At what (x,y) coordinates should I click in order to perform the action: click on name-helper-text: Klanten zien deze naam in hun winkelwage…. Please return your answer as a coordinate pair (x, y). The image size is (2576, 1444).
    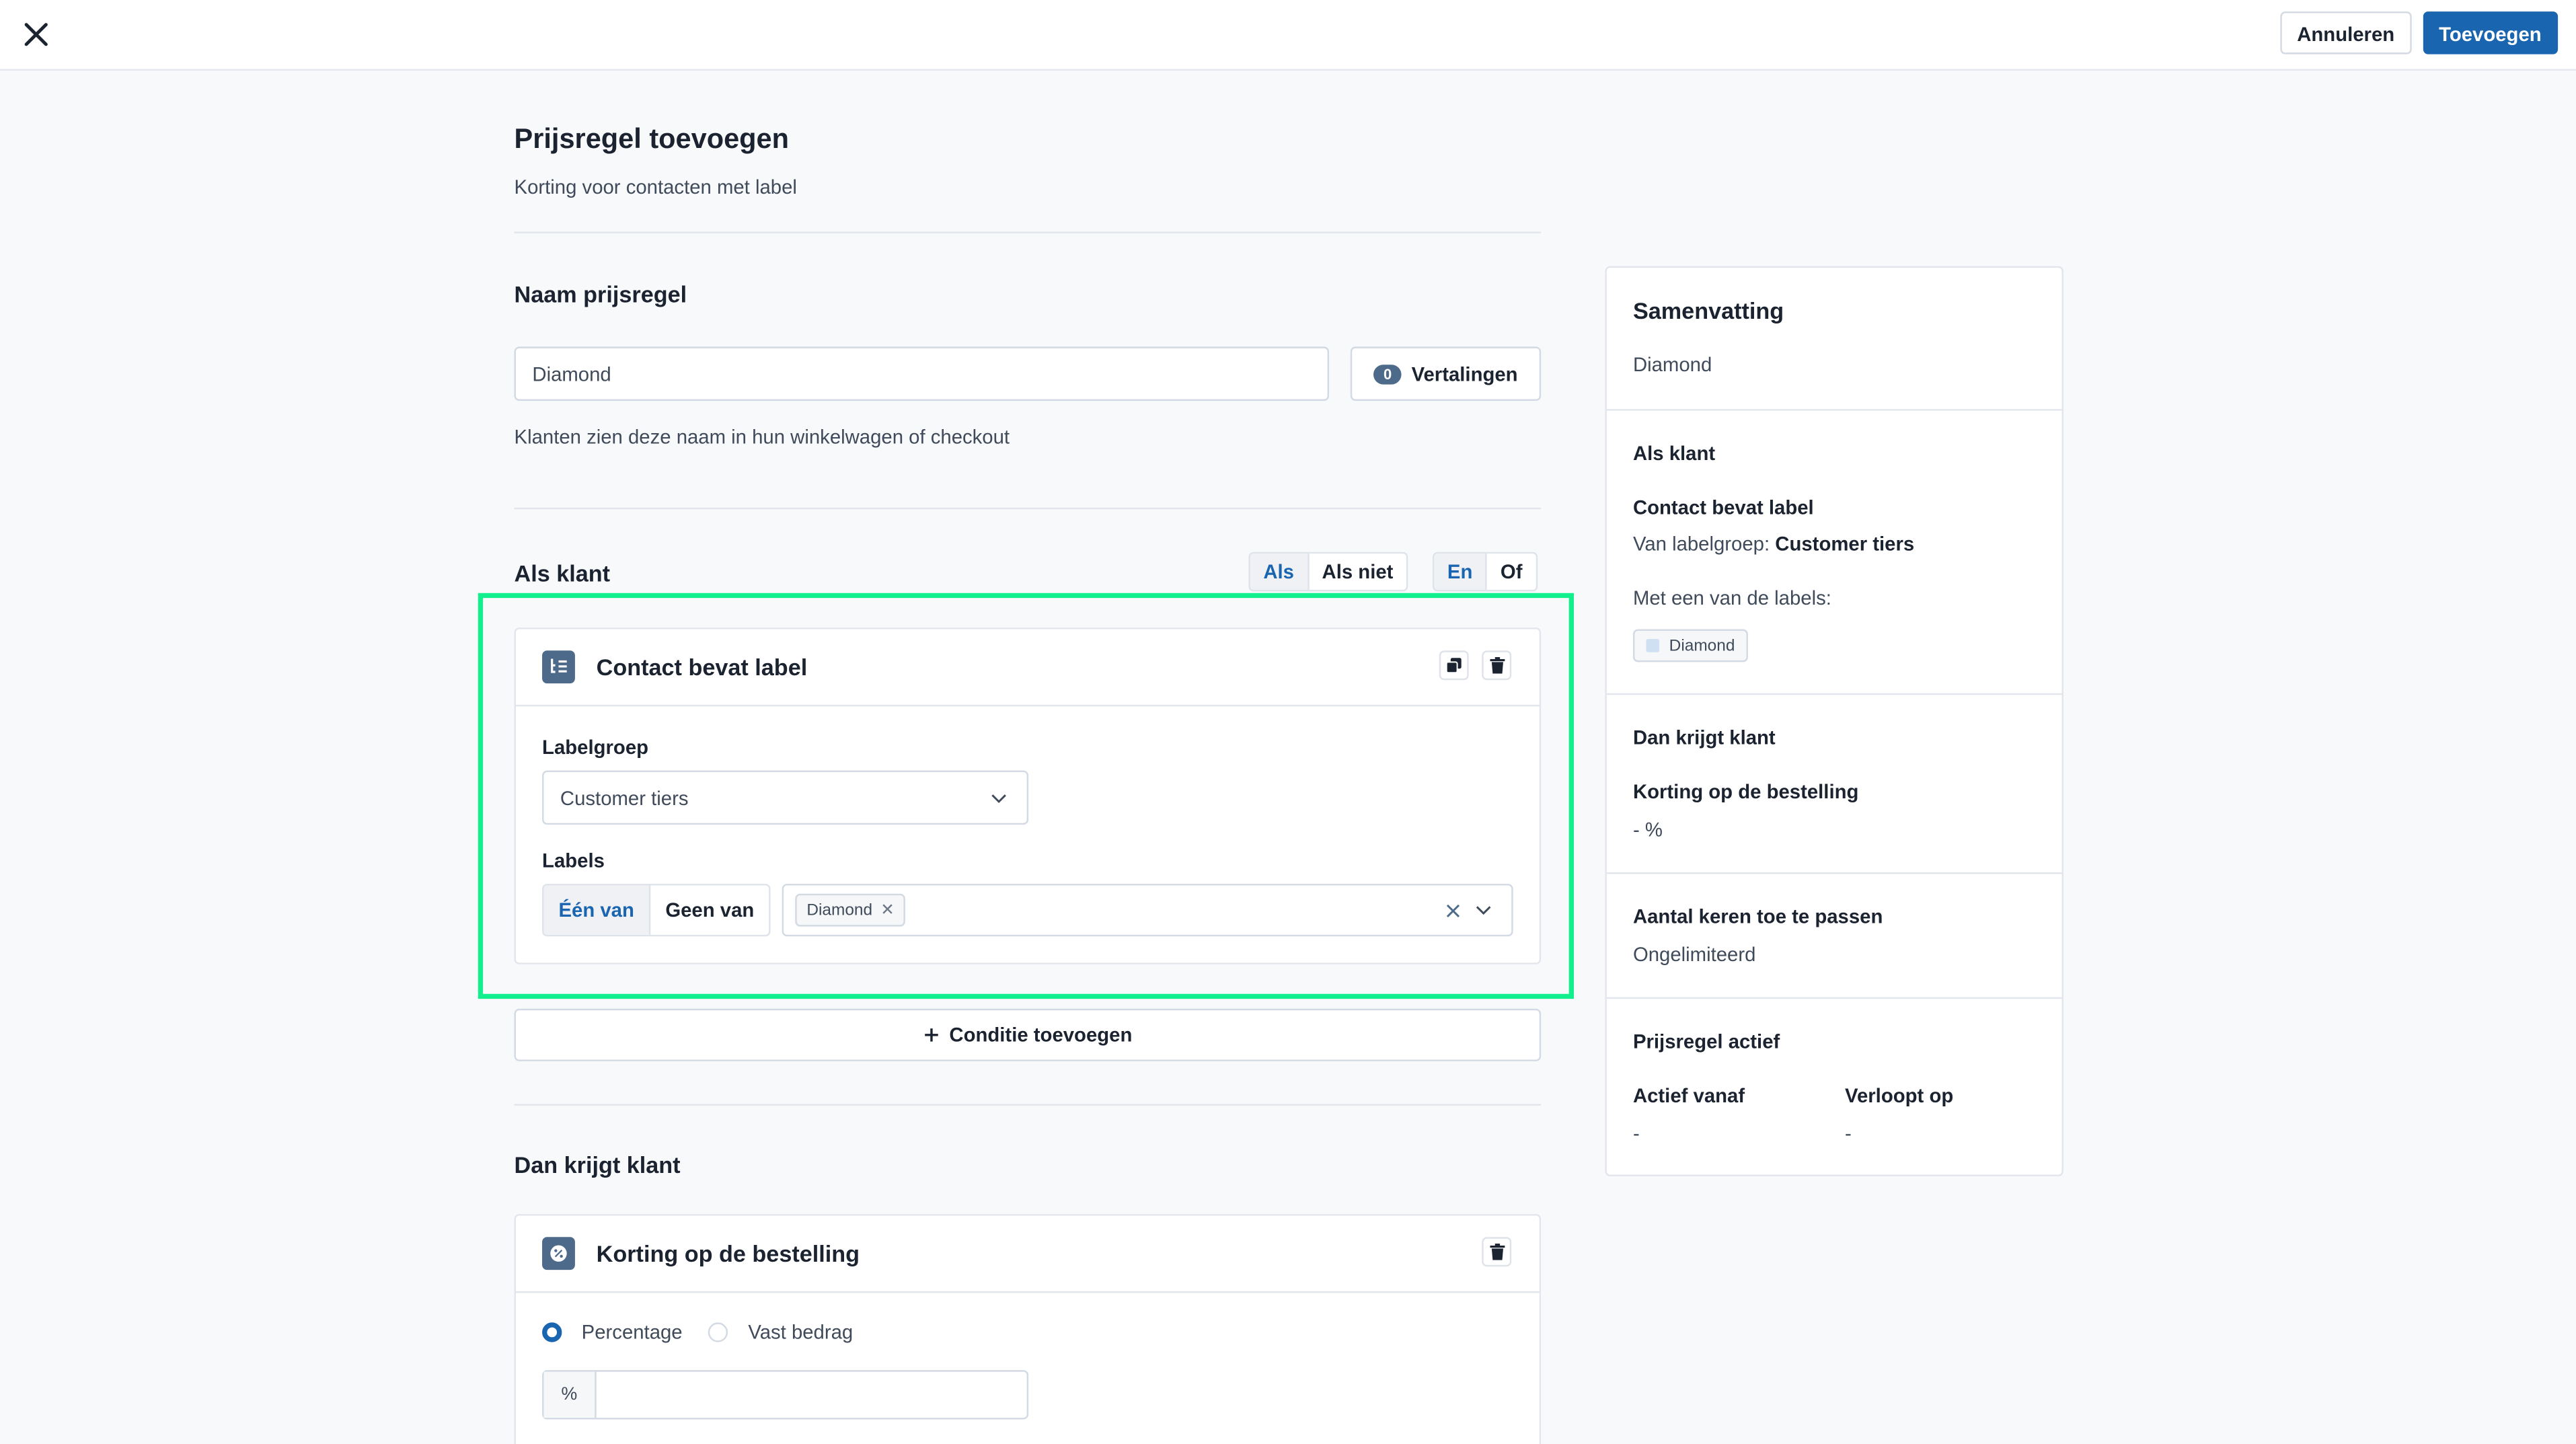
    Looking at the image, I should click on (762, 437).